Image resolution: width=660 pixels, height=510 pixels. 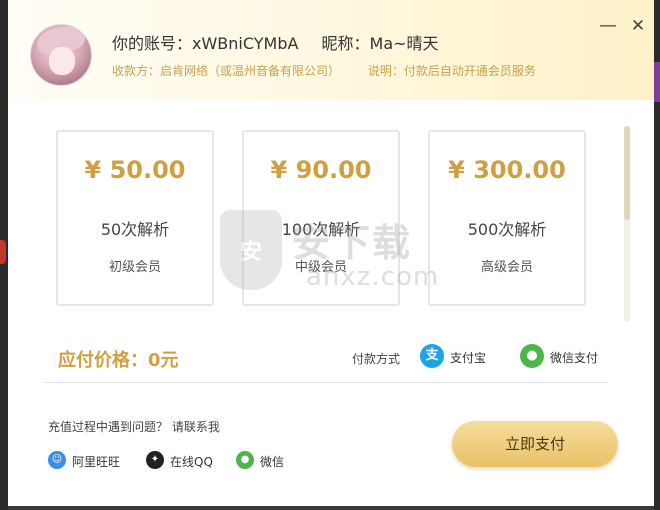 I want to click on plan-card-advanced: ¥ 300.00 500次解析 高级会员, so click(x=507, y=218).